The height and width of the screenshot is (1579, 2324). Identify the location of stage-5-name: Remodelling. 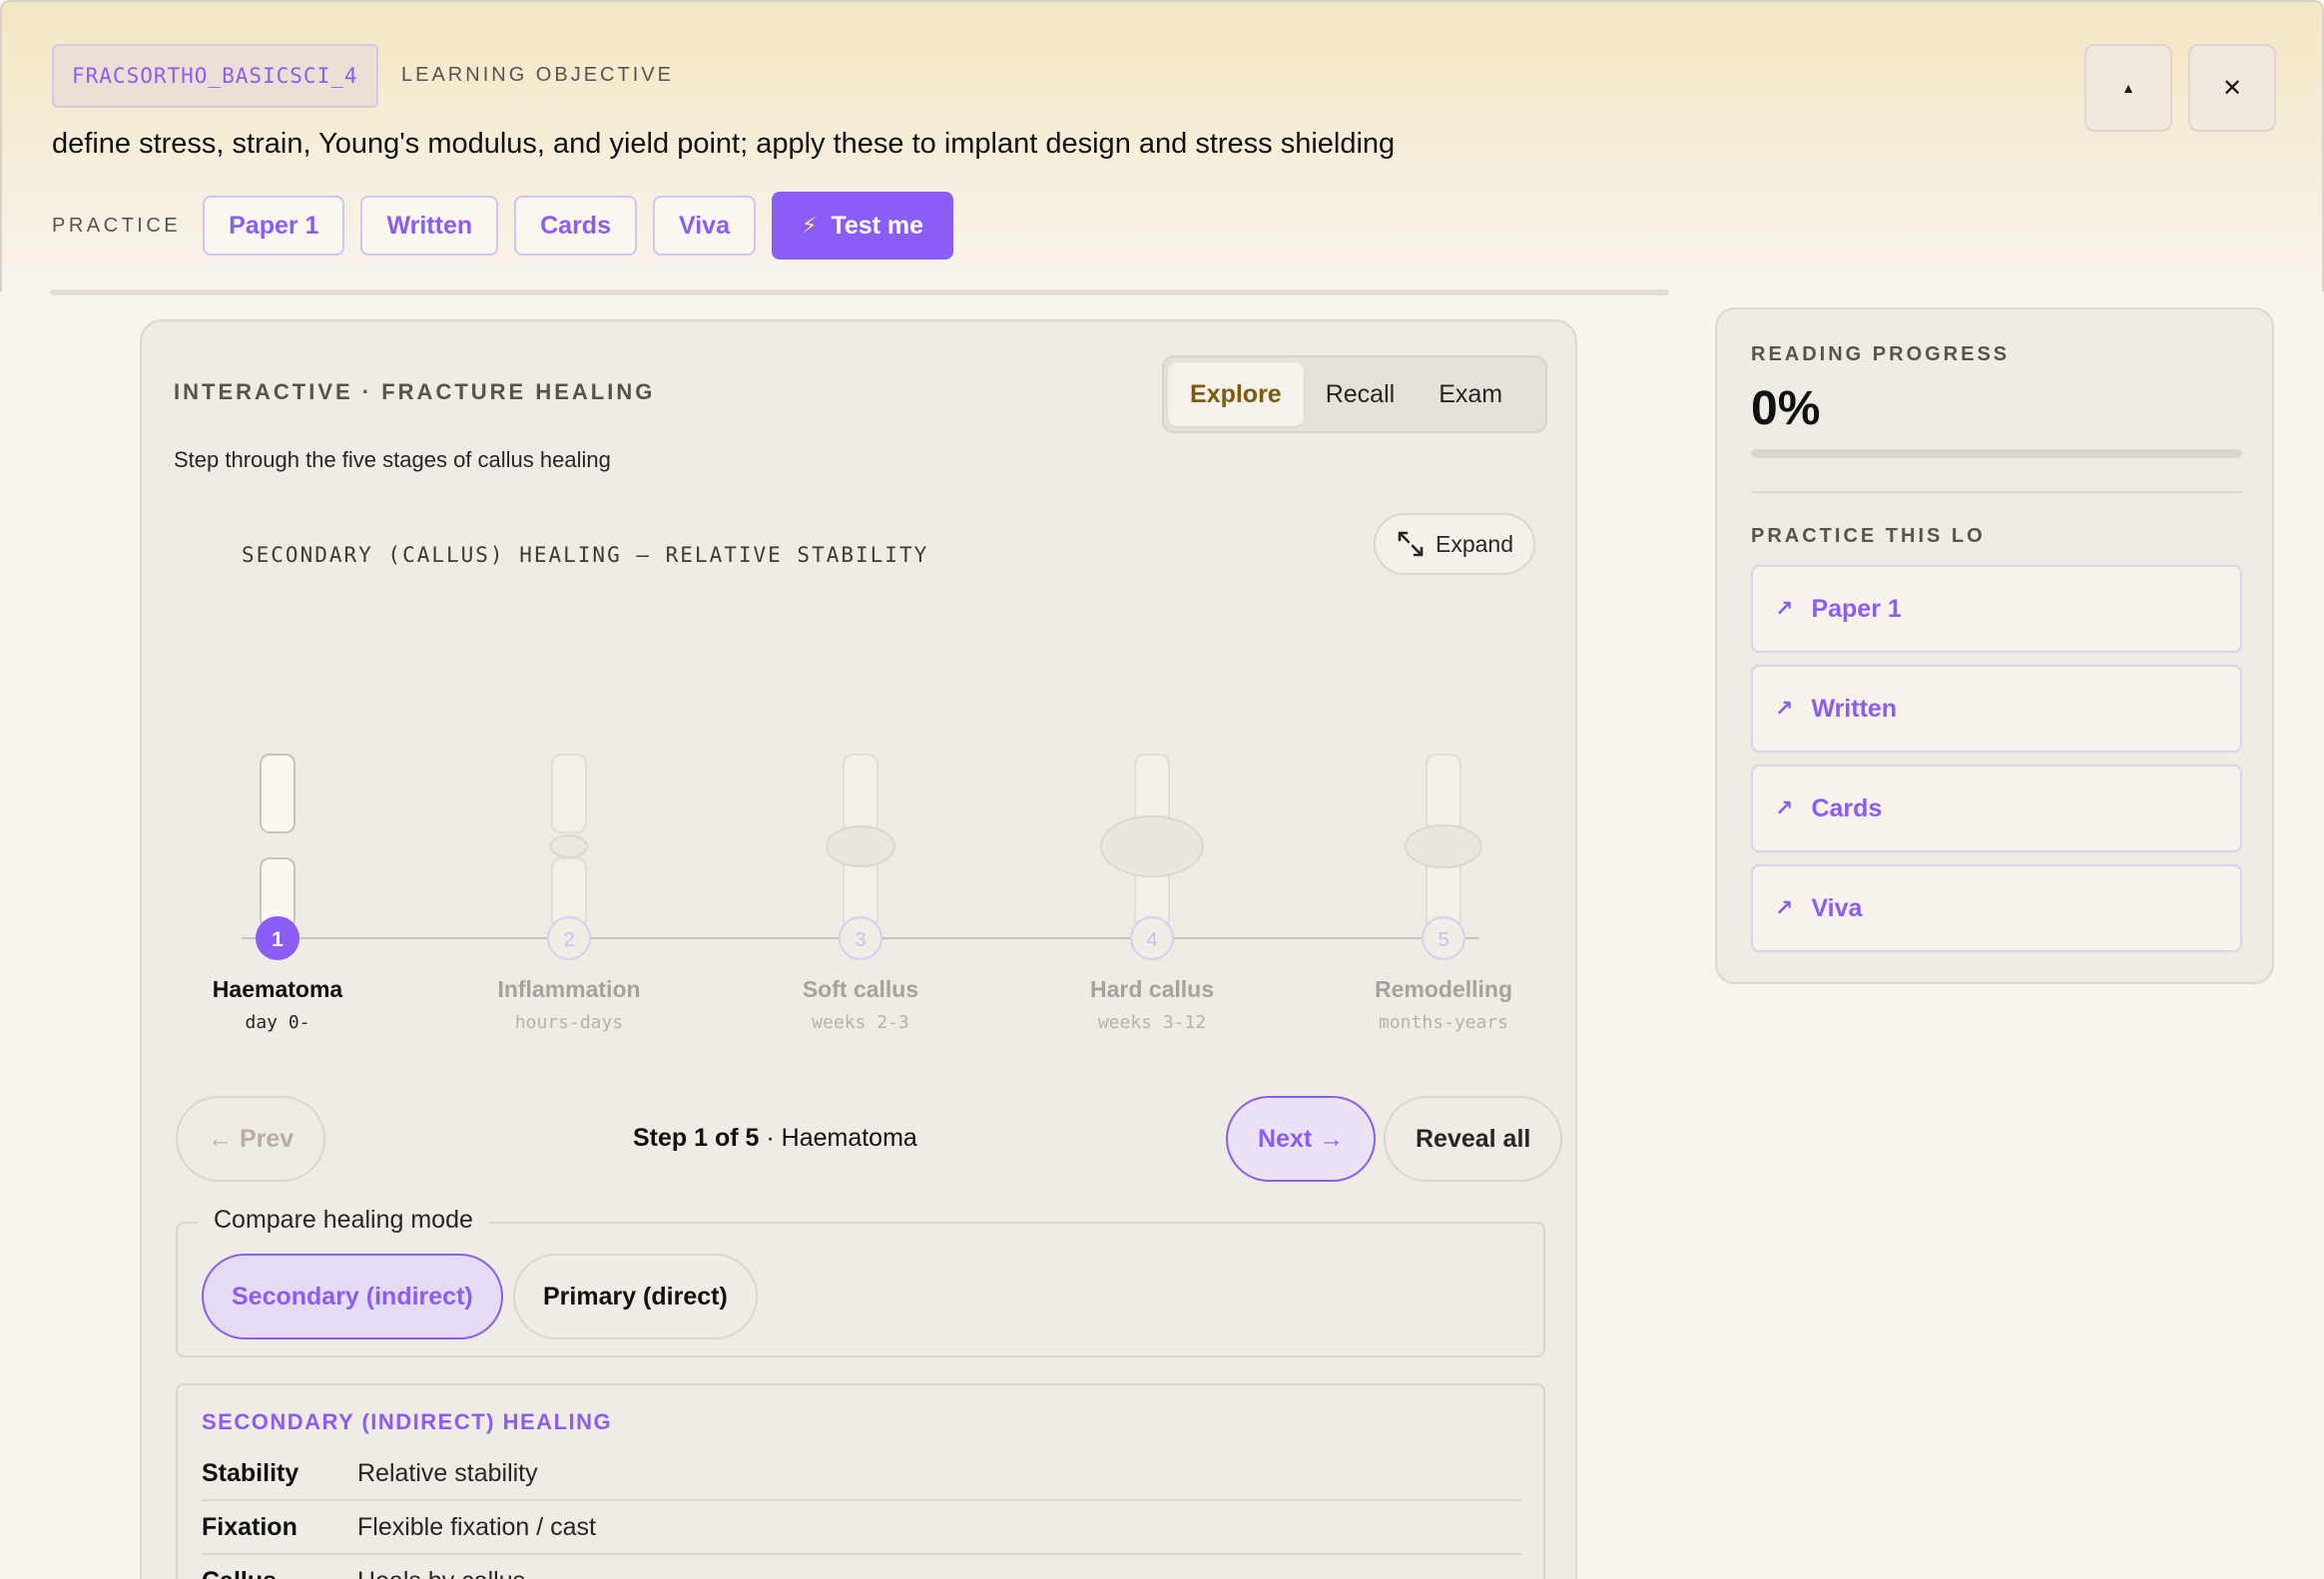
(1443, 989).